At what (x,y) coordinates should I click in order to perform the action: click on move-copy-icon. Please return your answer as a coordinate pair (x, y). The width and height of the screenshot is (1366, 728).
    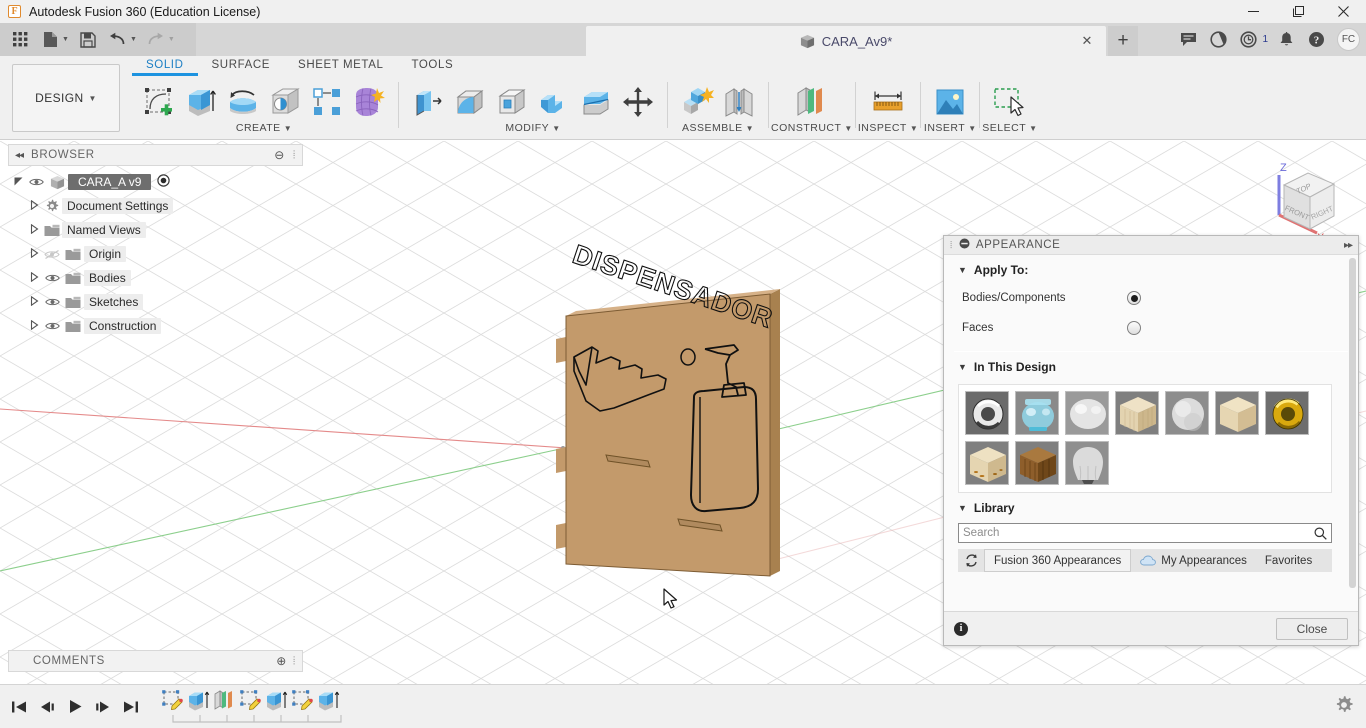
    Looking at the image, I should click on (638, 102).